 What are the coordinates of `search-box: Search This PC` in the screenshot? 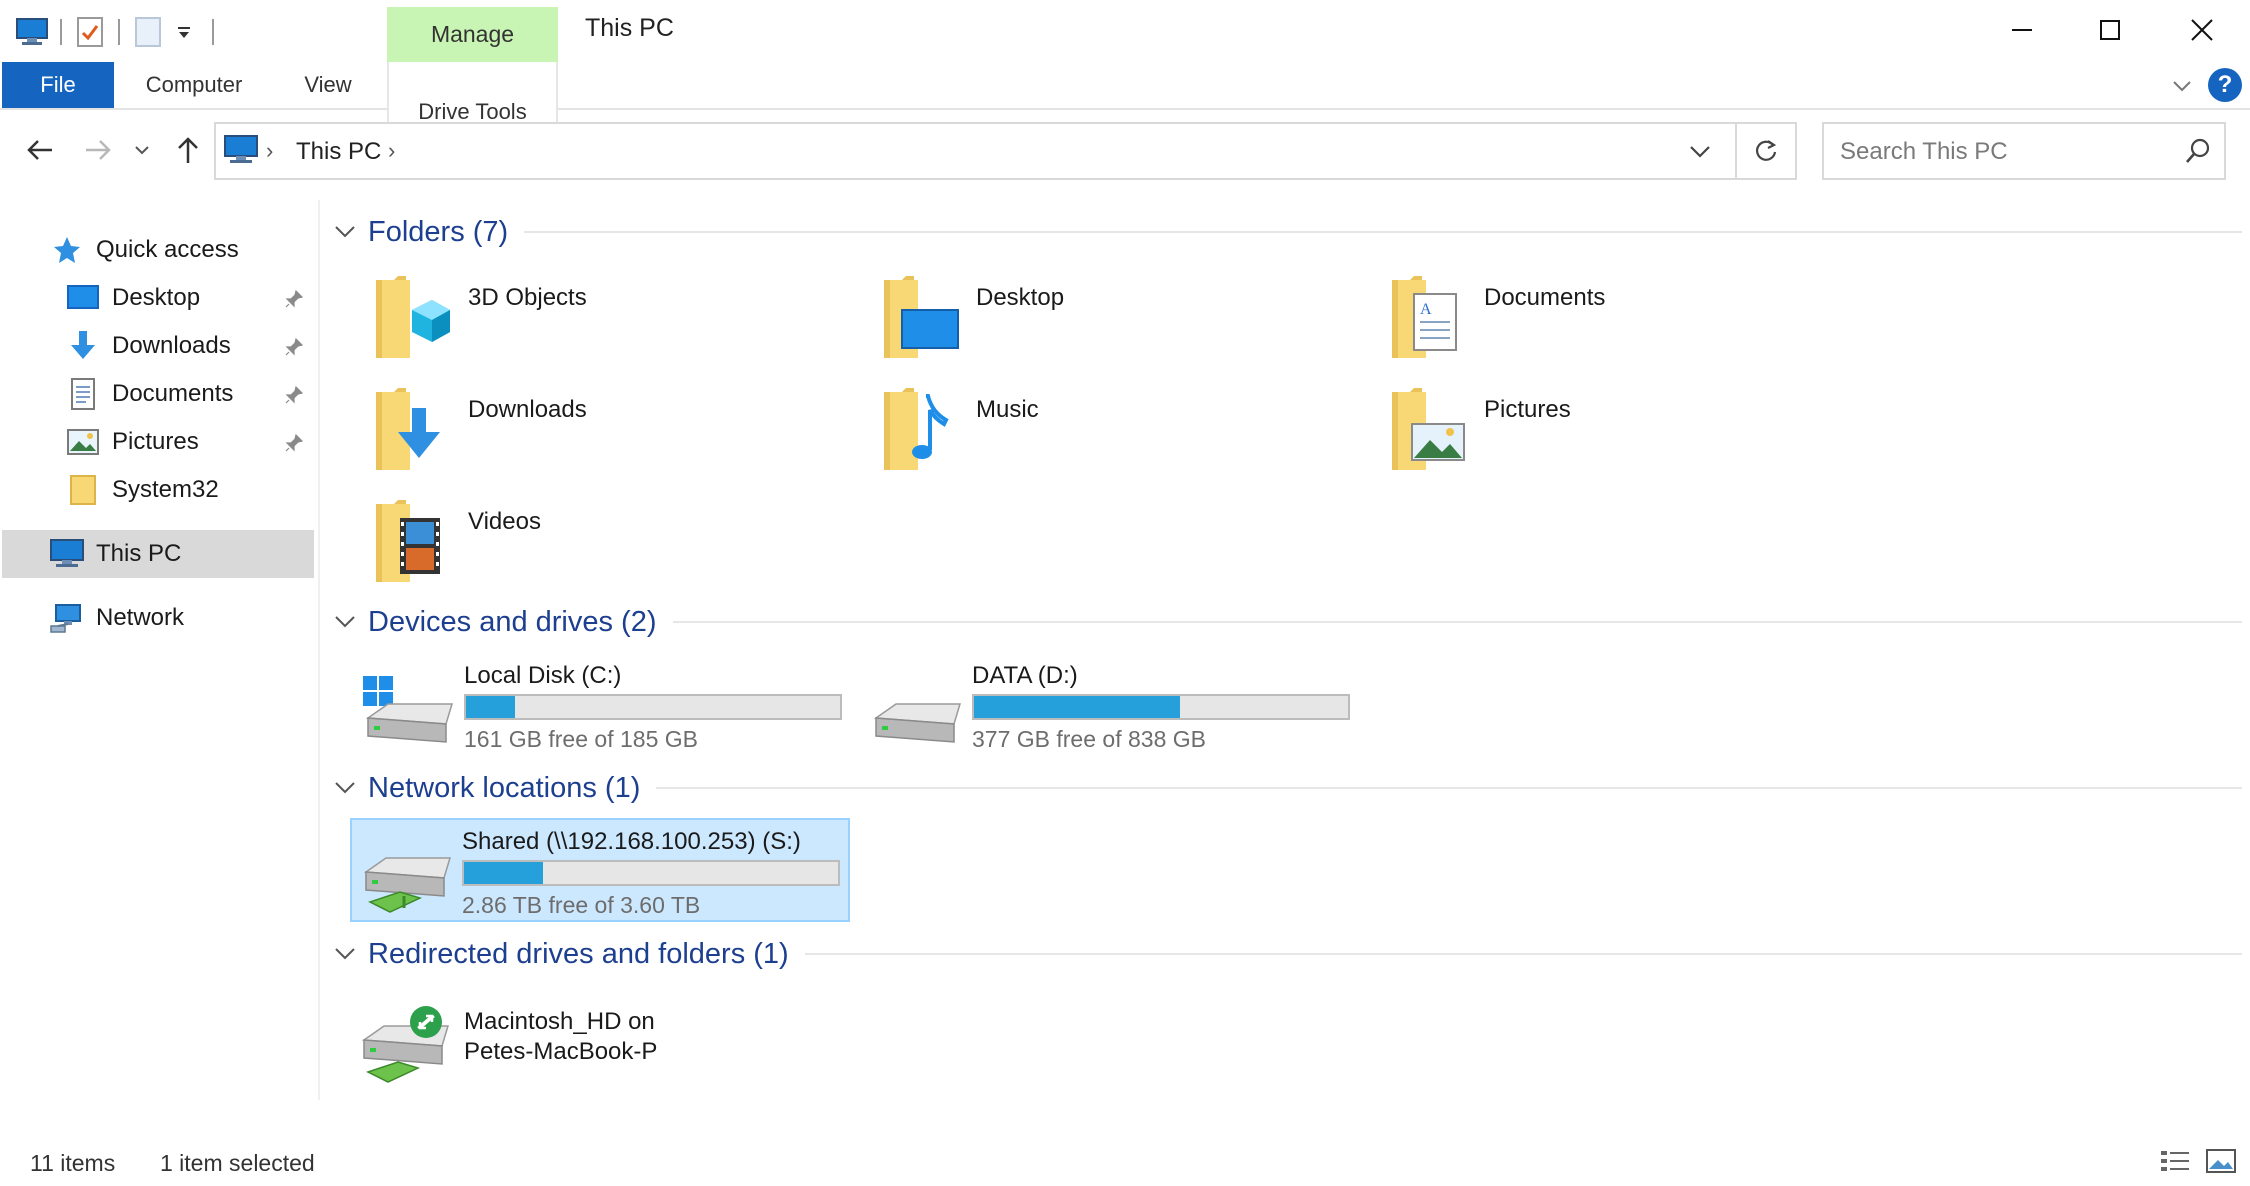 It's located at (2024, 151).